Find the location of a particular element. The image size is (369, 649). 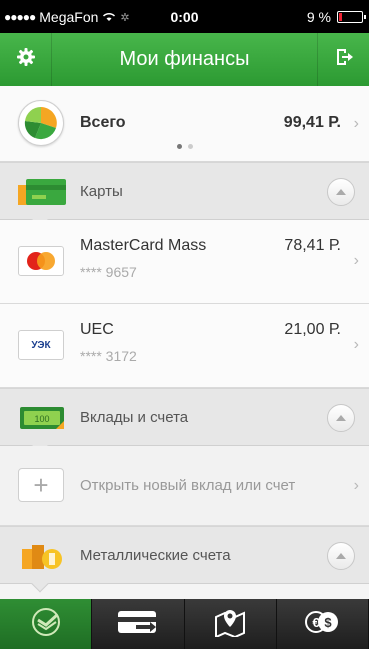

plus-icon: + is located at coordinates (41, 485).